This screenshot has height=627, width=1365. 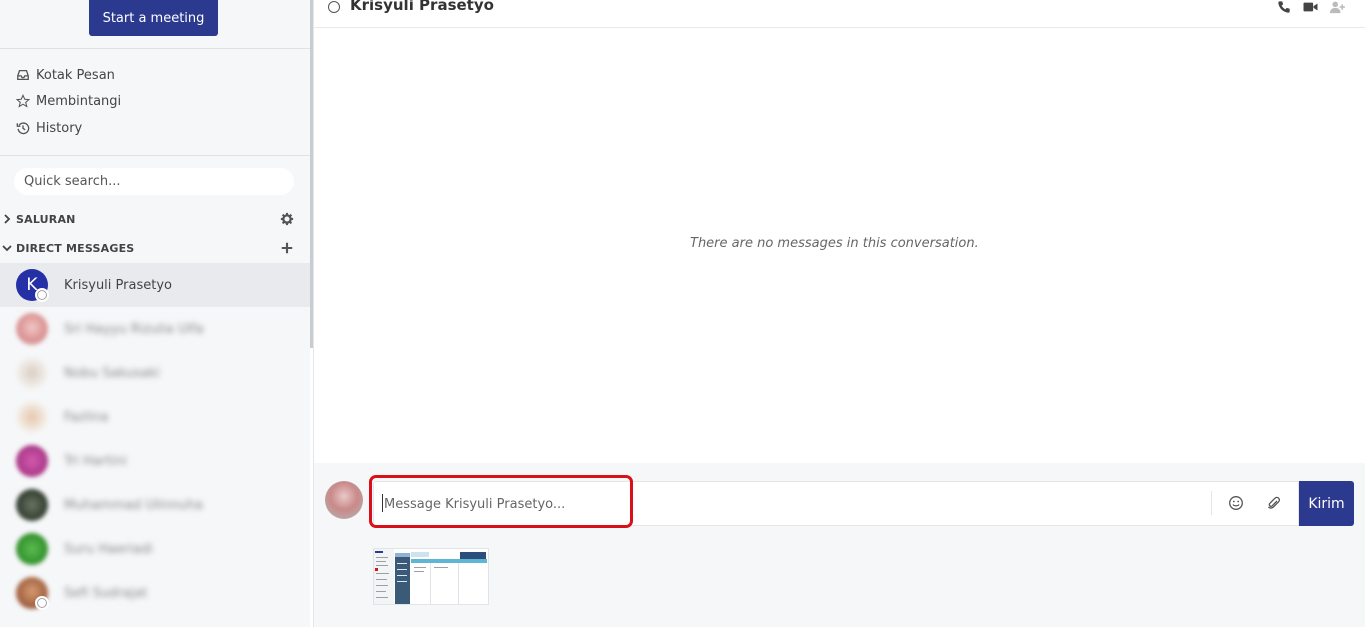 What do you see at coordinates (46, 219) in the screenshot?
I see `section-label: SALURAN` at bounding box center [46, 219].